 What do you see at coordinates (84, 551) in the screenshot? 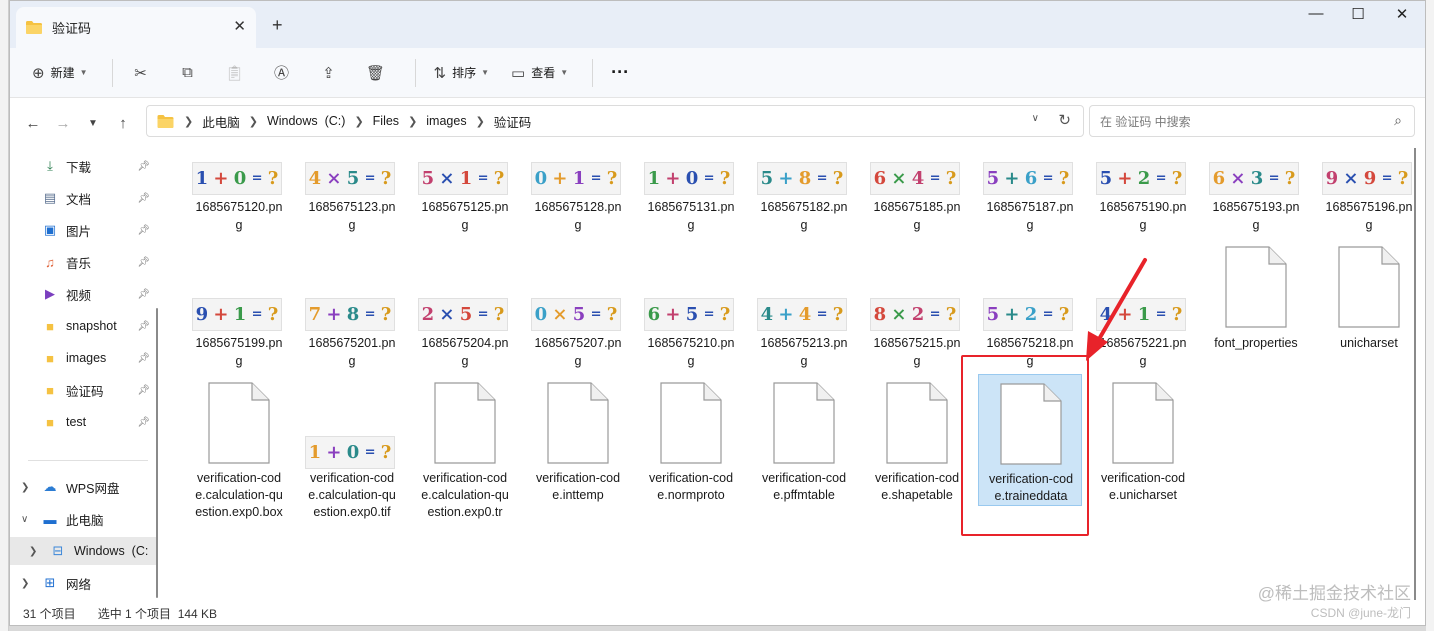
I see `sidebar-item-windows-c: ❯ ⊟ Windows (C:` at bounding box center [84, 551].